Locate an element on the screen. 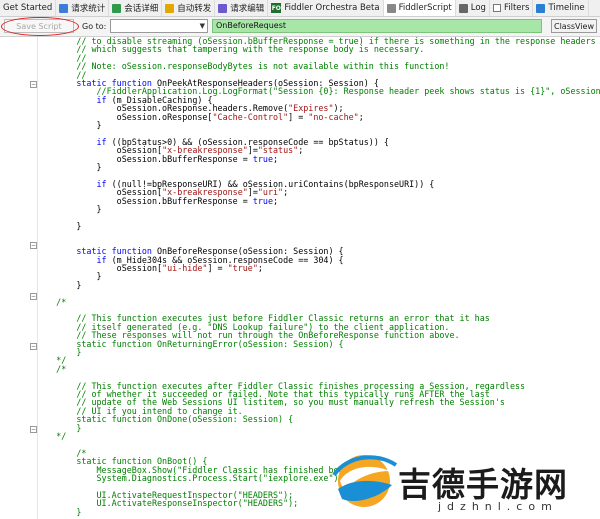  tab-8: Filters is located at coordinates (512, 8).